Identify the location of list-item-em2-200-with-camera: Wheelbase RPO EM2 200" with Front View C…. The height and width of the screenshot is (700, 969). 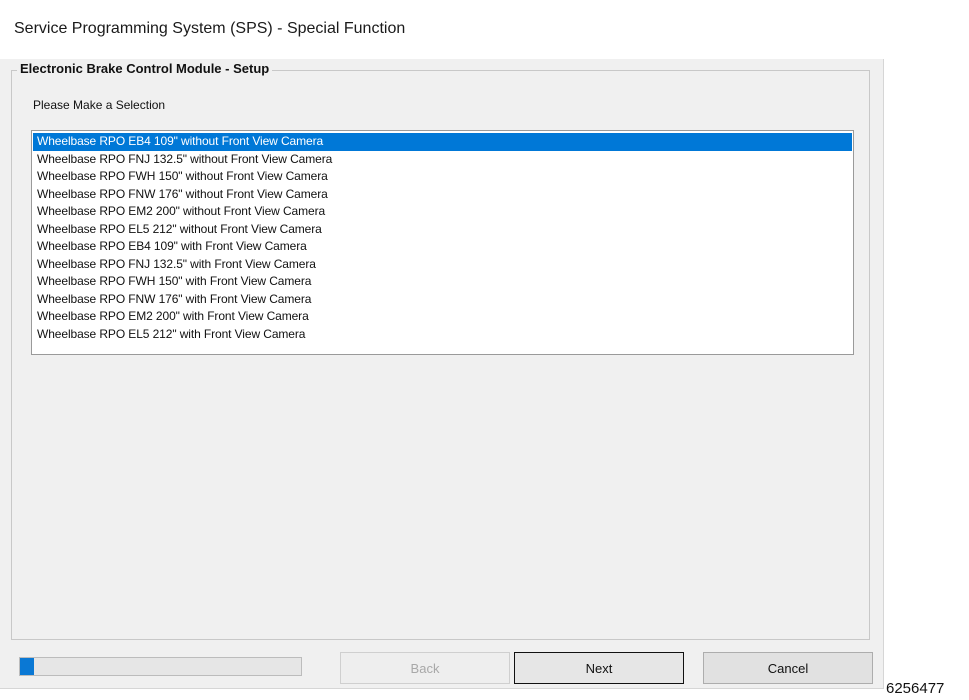
(442, 317).